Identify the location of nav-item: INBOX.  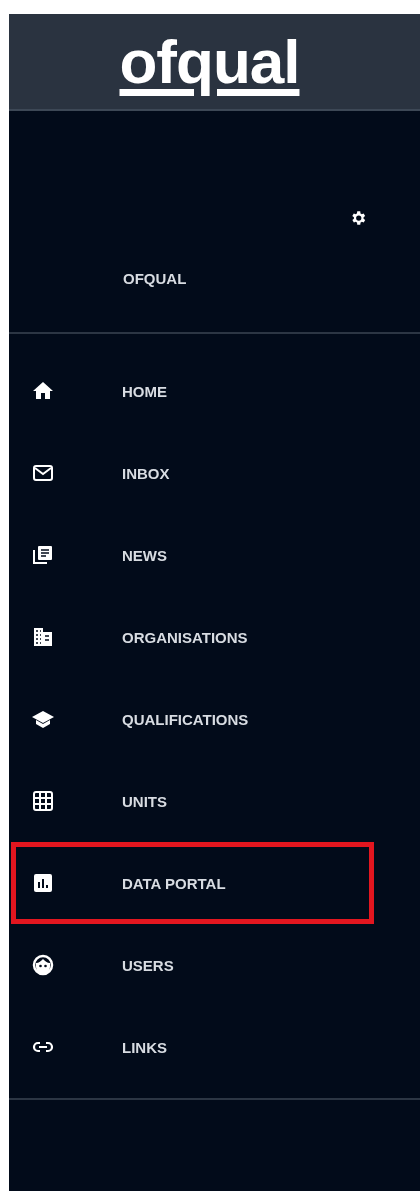
(192, 473).